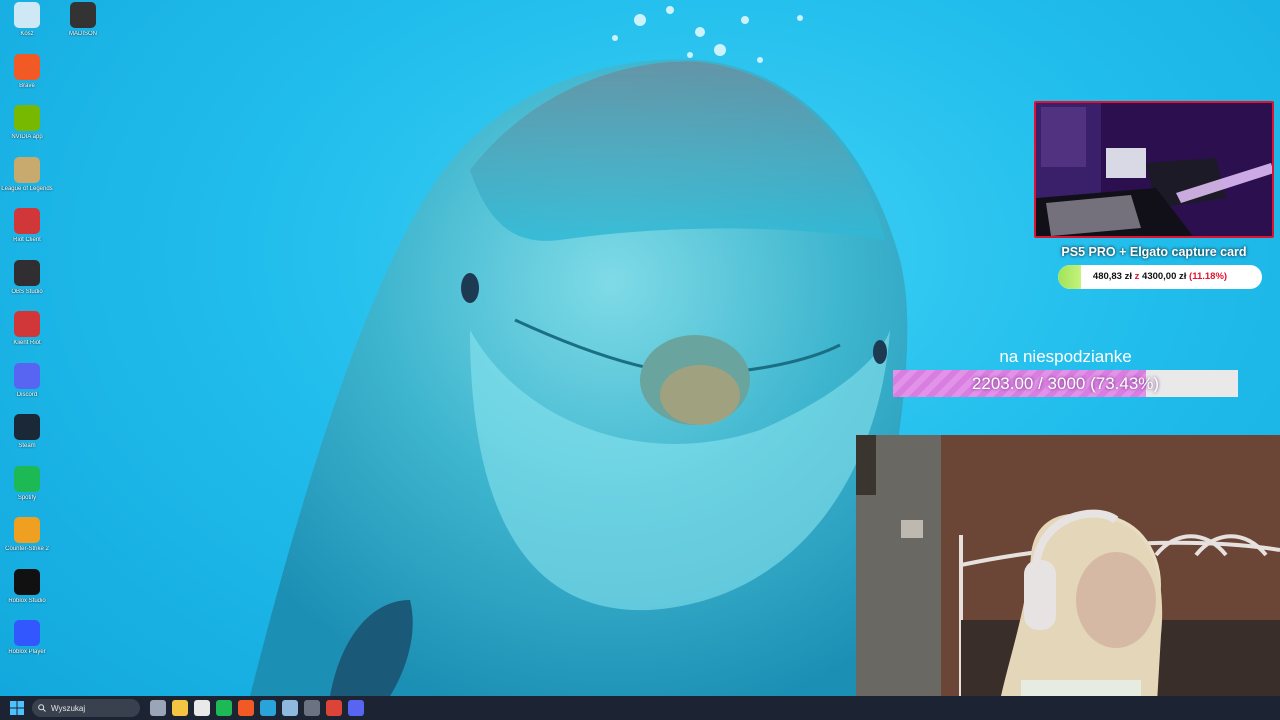 The image size is (1280, 720). I want to click on goal-camera-preview, so click(1154, 169).